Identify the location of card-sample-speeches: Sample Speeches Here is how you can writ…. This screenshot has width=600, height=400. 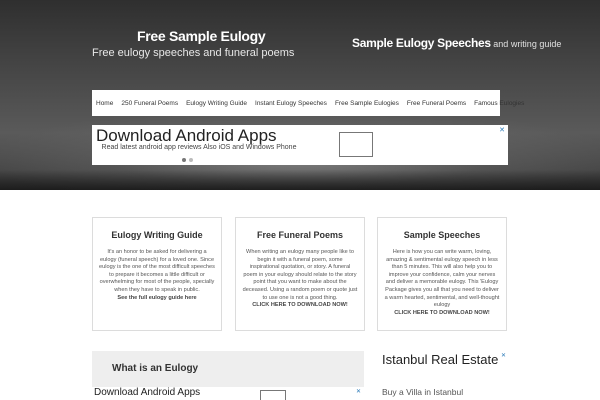
(442, 274).